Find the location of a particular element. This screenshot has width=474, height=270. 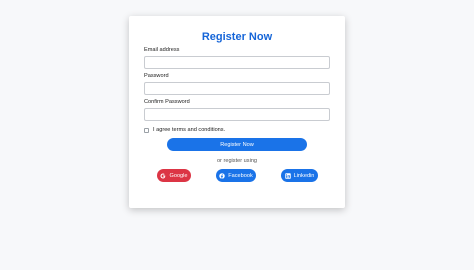

terms-row: I agree terms and conditions. is located at coordinates (237, 130).